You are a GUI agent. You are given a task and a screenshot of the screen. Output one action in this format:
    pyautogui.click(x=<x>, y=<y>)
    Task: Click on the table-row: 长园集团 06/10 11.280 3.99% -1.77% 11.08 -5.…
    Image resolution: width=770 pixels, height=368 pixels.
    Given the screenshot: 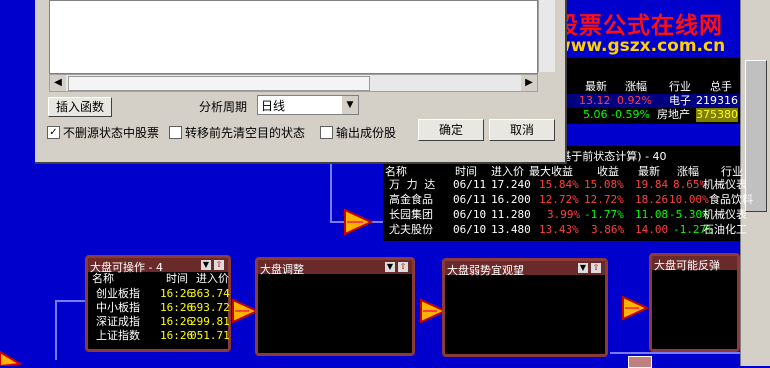 What is the action you would take?
    pyautogui.click(x=565, y=214)
    